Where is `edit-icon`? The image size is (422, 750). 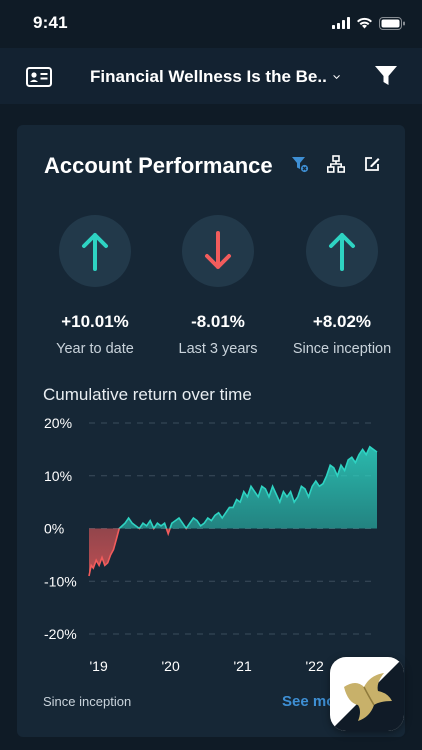 edit-icon is located at coordinates (372, 164).